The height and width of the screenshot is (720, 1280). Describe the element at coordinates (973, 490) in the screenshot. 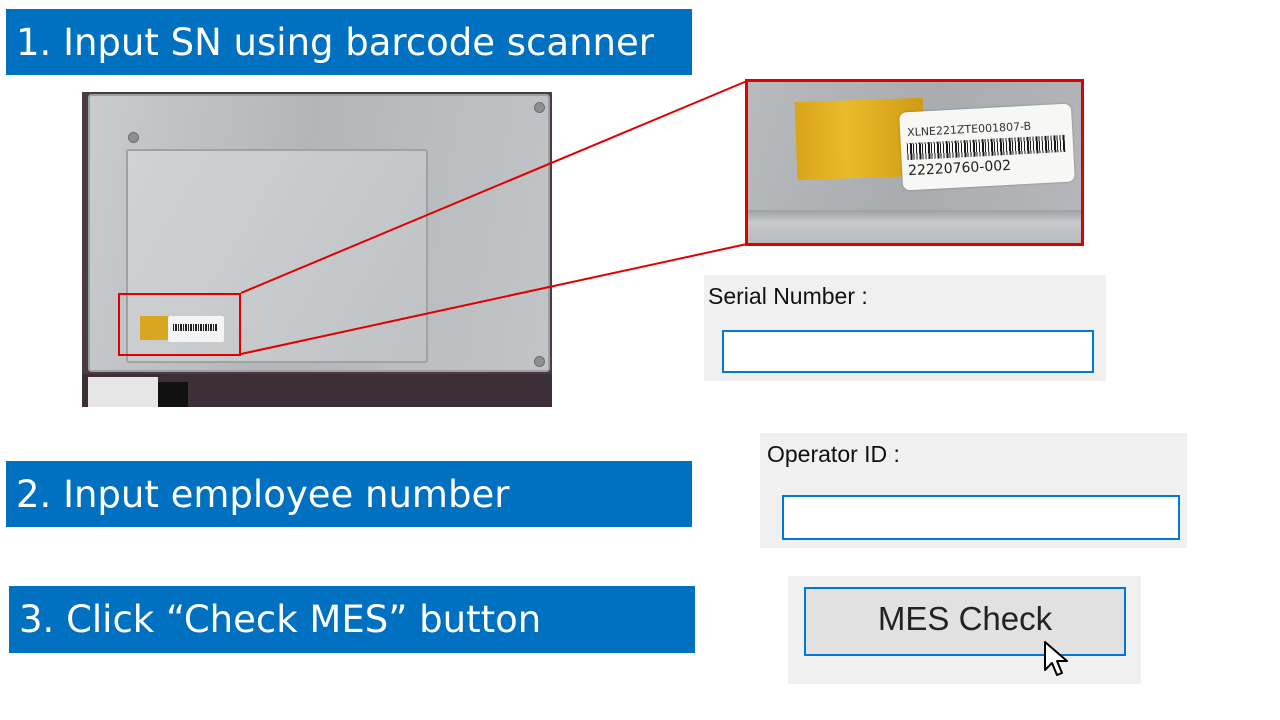

I see `operator-id-panel: Operator ID :` at that location.